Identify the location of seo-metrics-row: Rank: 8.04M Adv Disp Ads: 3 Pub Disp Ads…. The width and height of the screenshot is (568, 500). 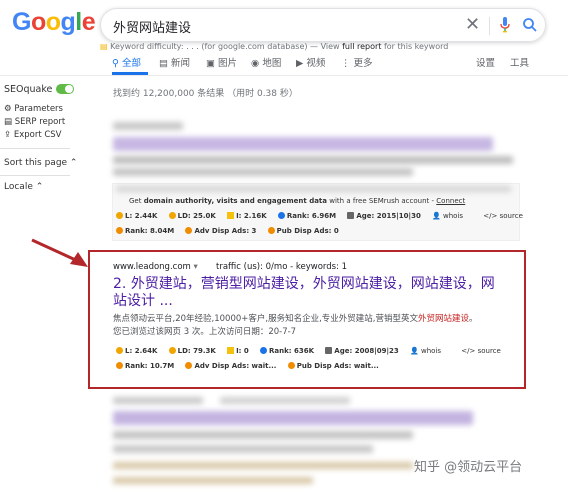
(232, 231).